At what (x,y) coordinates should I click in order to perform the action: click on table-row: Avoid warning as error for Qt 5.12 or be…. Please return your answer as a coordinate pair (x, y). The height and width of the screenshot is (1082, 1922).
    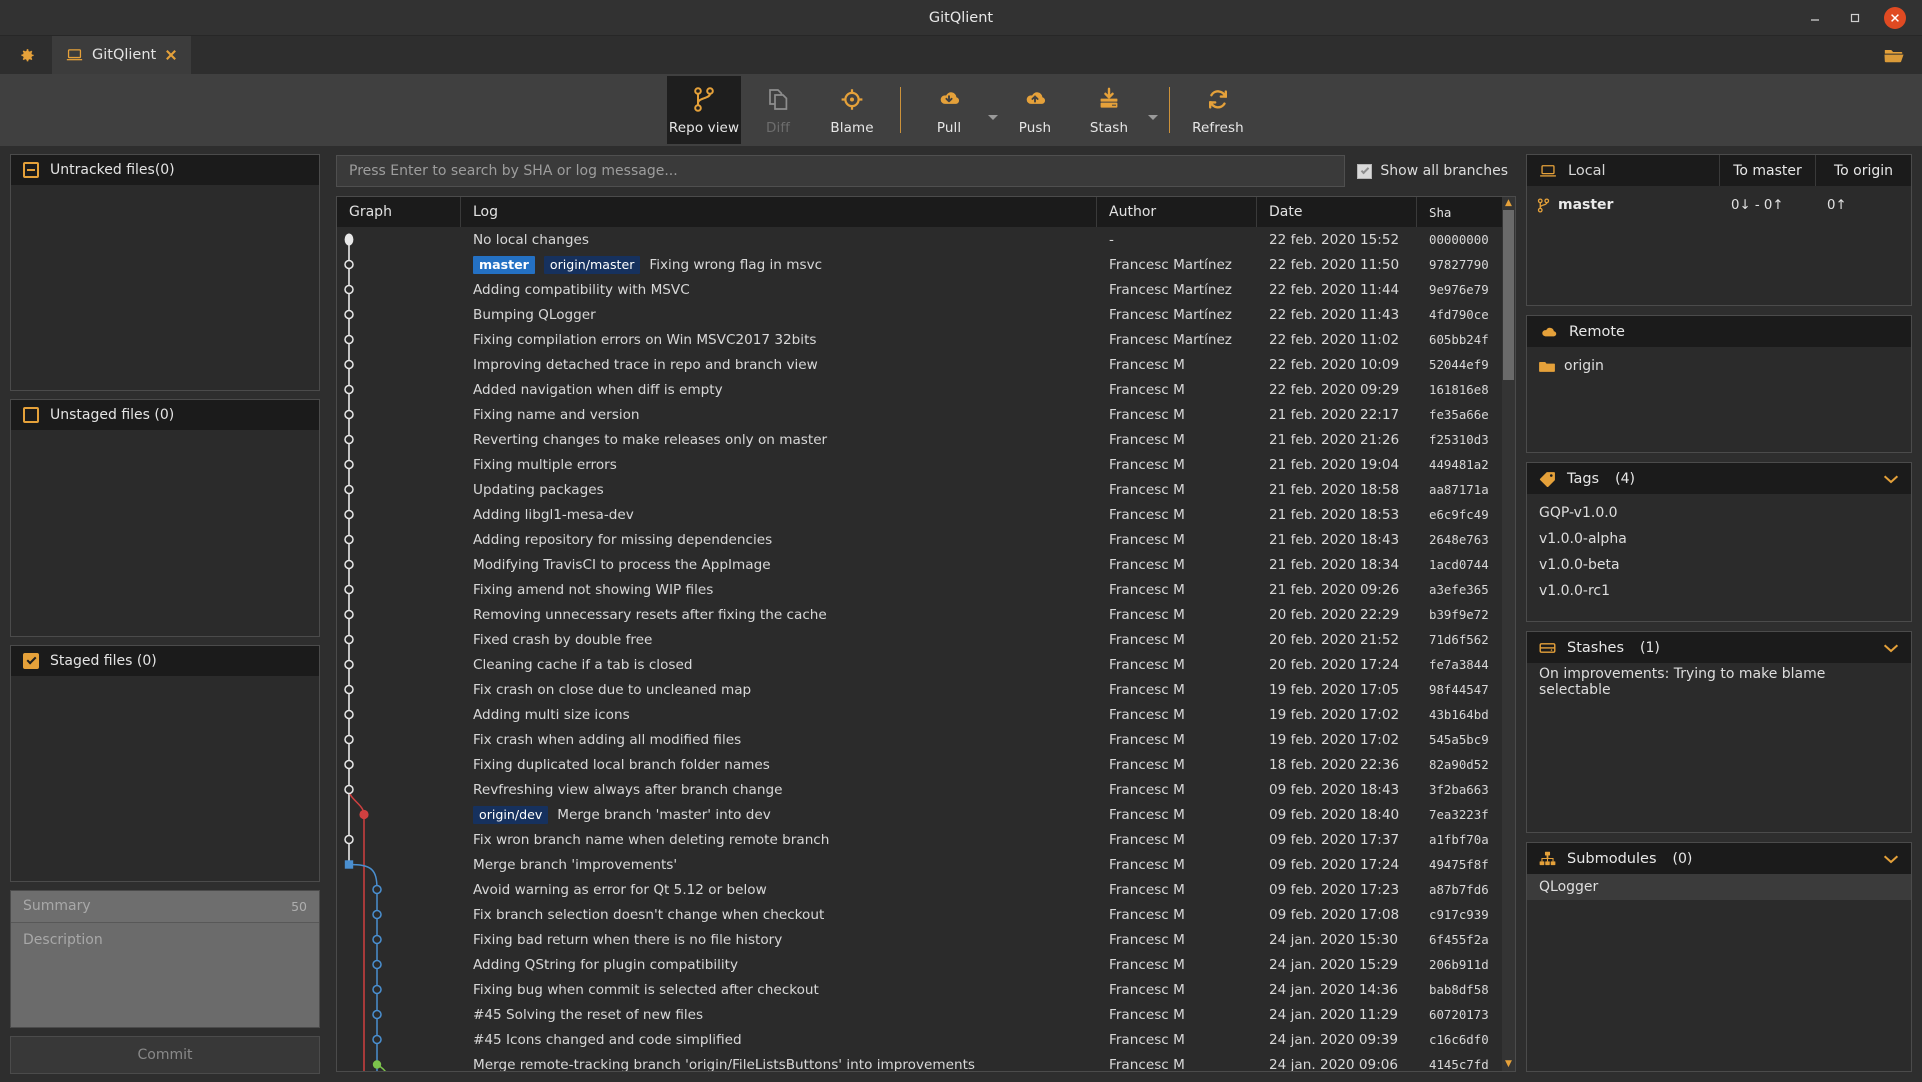
    Looking at the image, I should click on (919, 889).